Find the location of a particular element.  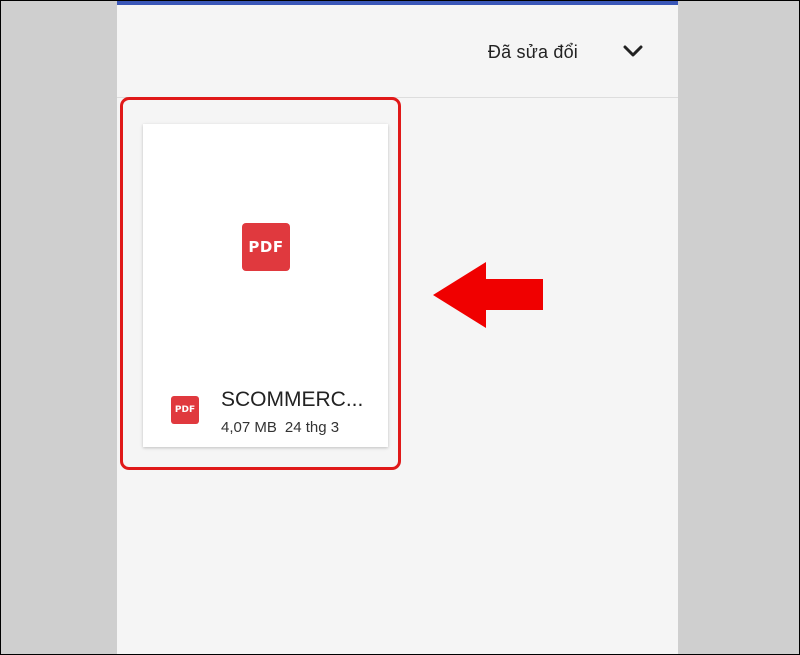

file-meta: 4,07 MB 24 thg 3 is located at coordinates (280, 427).